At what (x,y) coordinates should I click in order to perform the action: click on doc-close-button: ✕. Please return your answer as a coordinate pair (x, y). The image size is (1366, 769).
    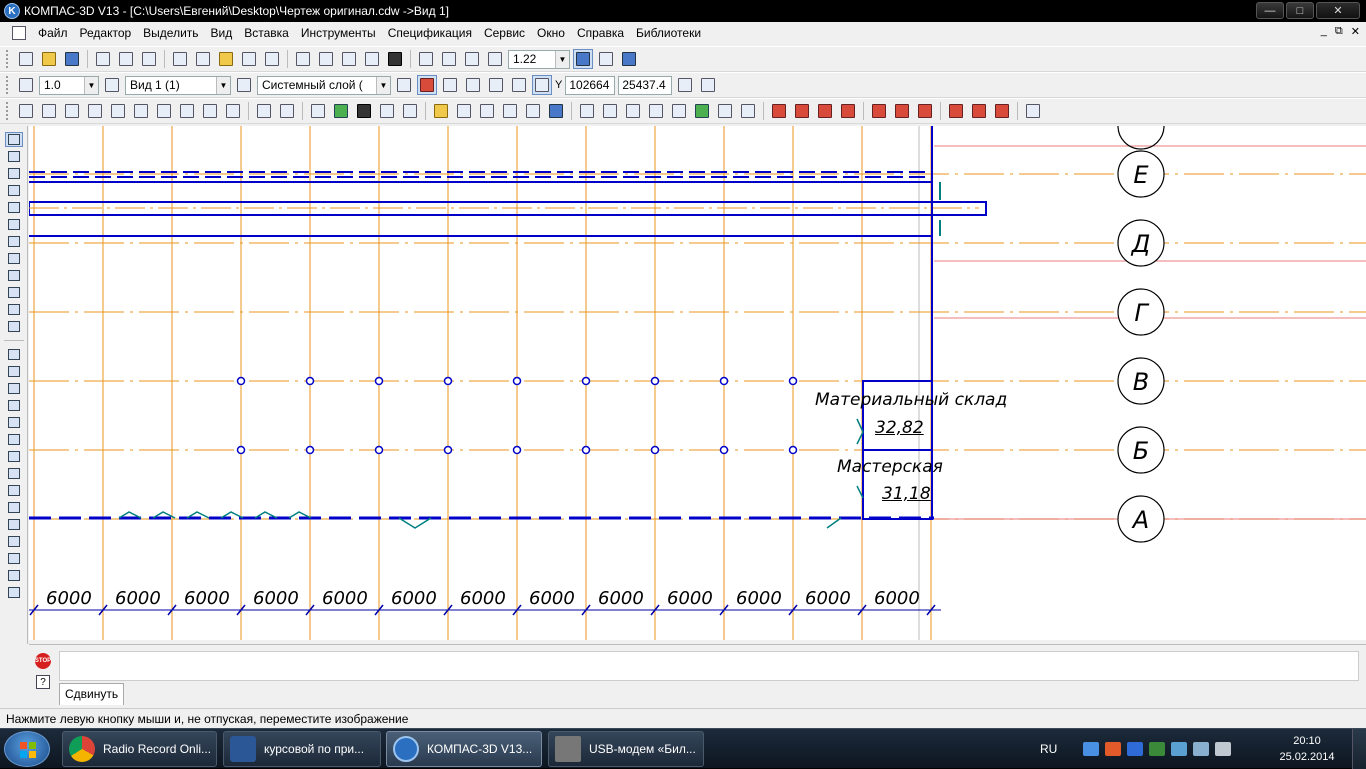
    Looking at the image, I should click on (1355, 31).